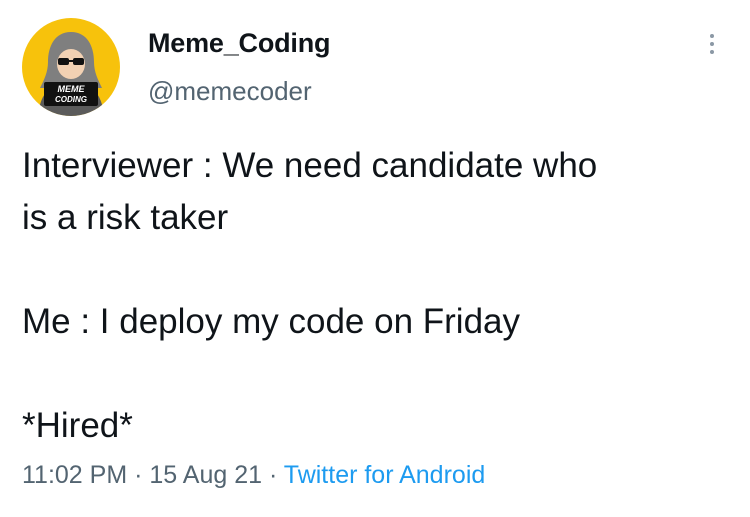 Image resolution: width=750 pixels, height=517 pixels. What do you see at coordinates (71, 74) in the screenshot?
I see `hooded-hacker-icon: MEME CODING` at bounding box center [71, 74].